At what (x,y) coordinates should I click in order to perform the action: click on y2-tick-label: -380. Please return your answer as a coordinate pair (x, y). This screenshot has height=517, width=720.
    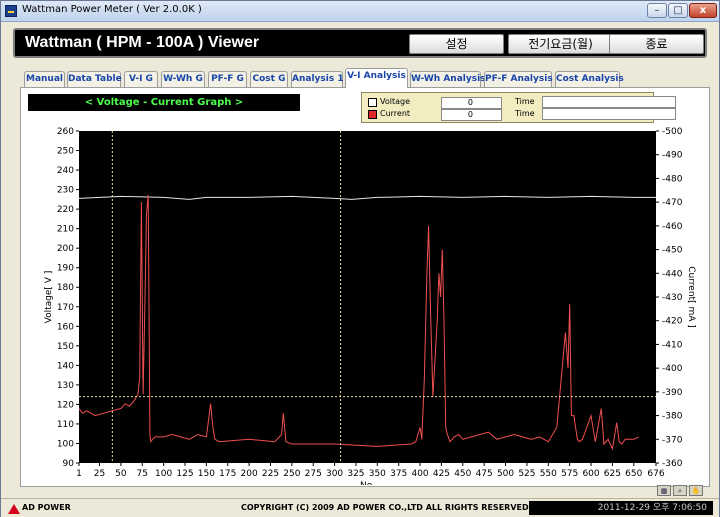
    Looking at the image, I should click on (672, 417).